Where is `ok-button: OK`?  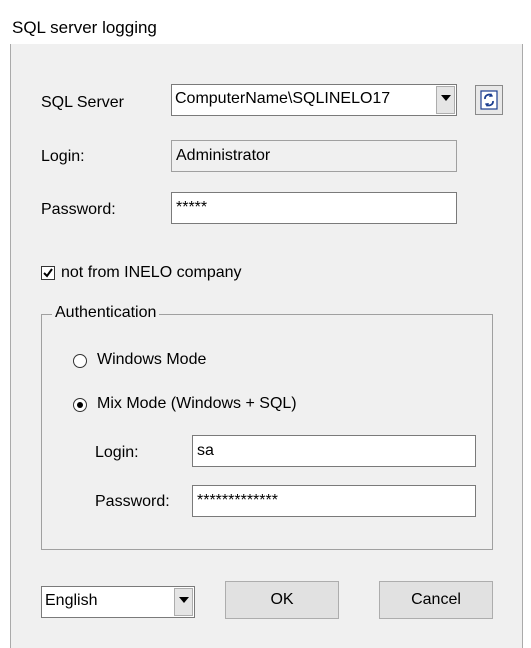 ok-button: OK is located at coordinates (282, 600).